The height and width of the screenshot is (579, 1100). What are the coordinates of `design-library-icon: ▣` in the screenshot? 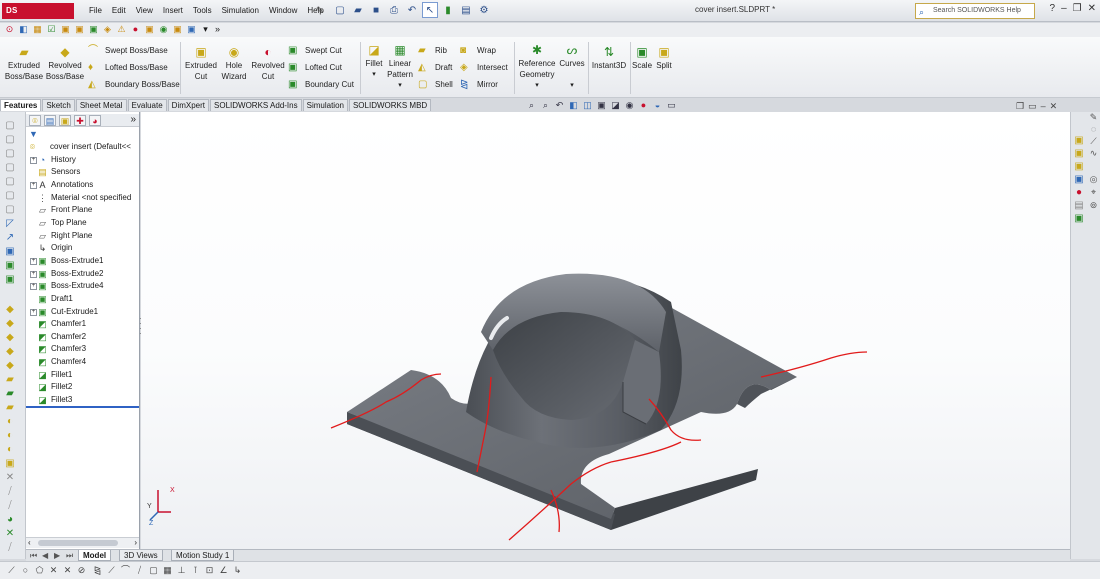 It's located at (1079, 154).